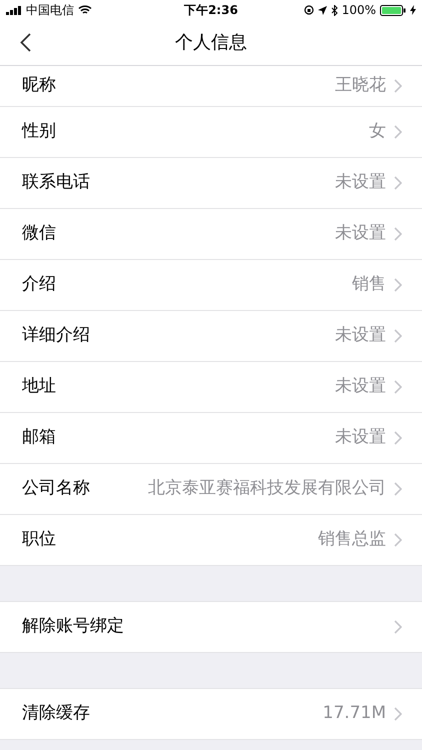  I want to click on row-label: 公司名称, so click(56, 488).